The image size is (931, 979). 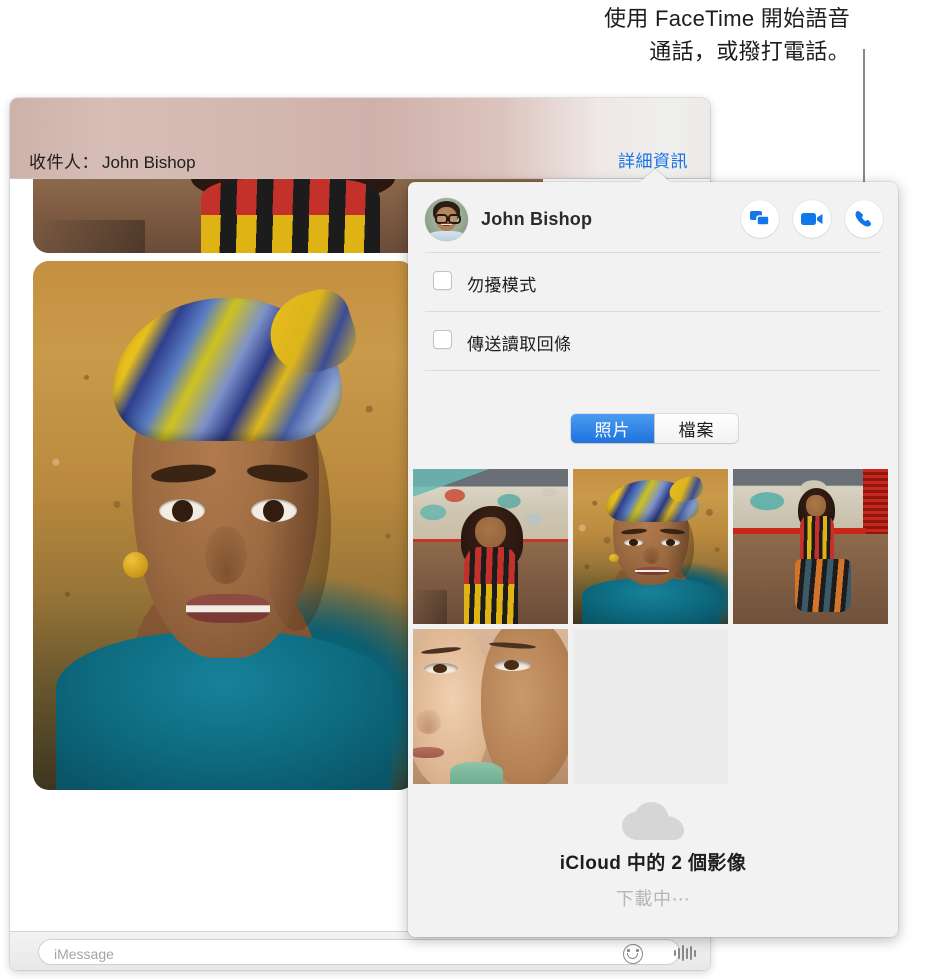 I want to click on video-call-button, so click(x=812, y=219).